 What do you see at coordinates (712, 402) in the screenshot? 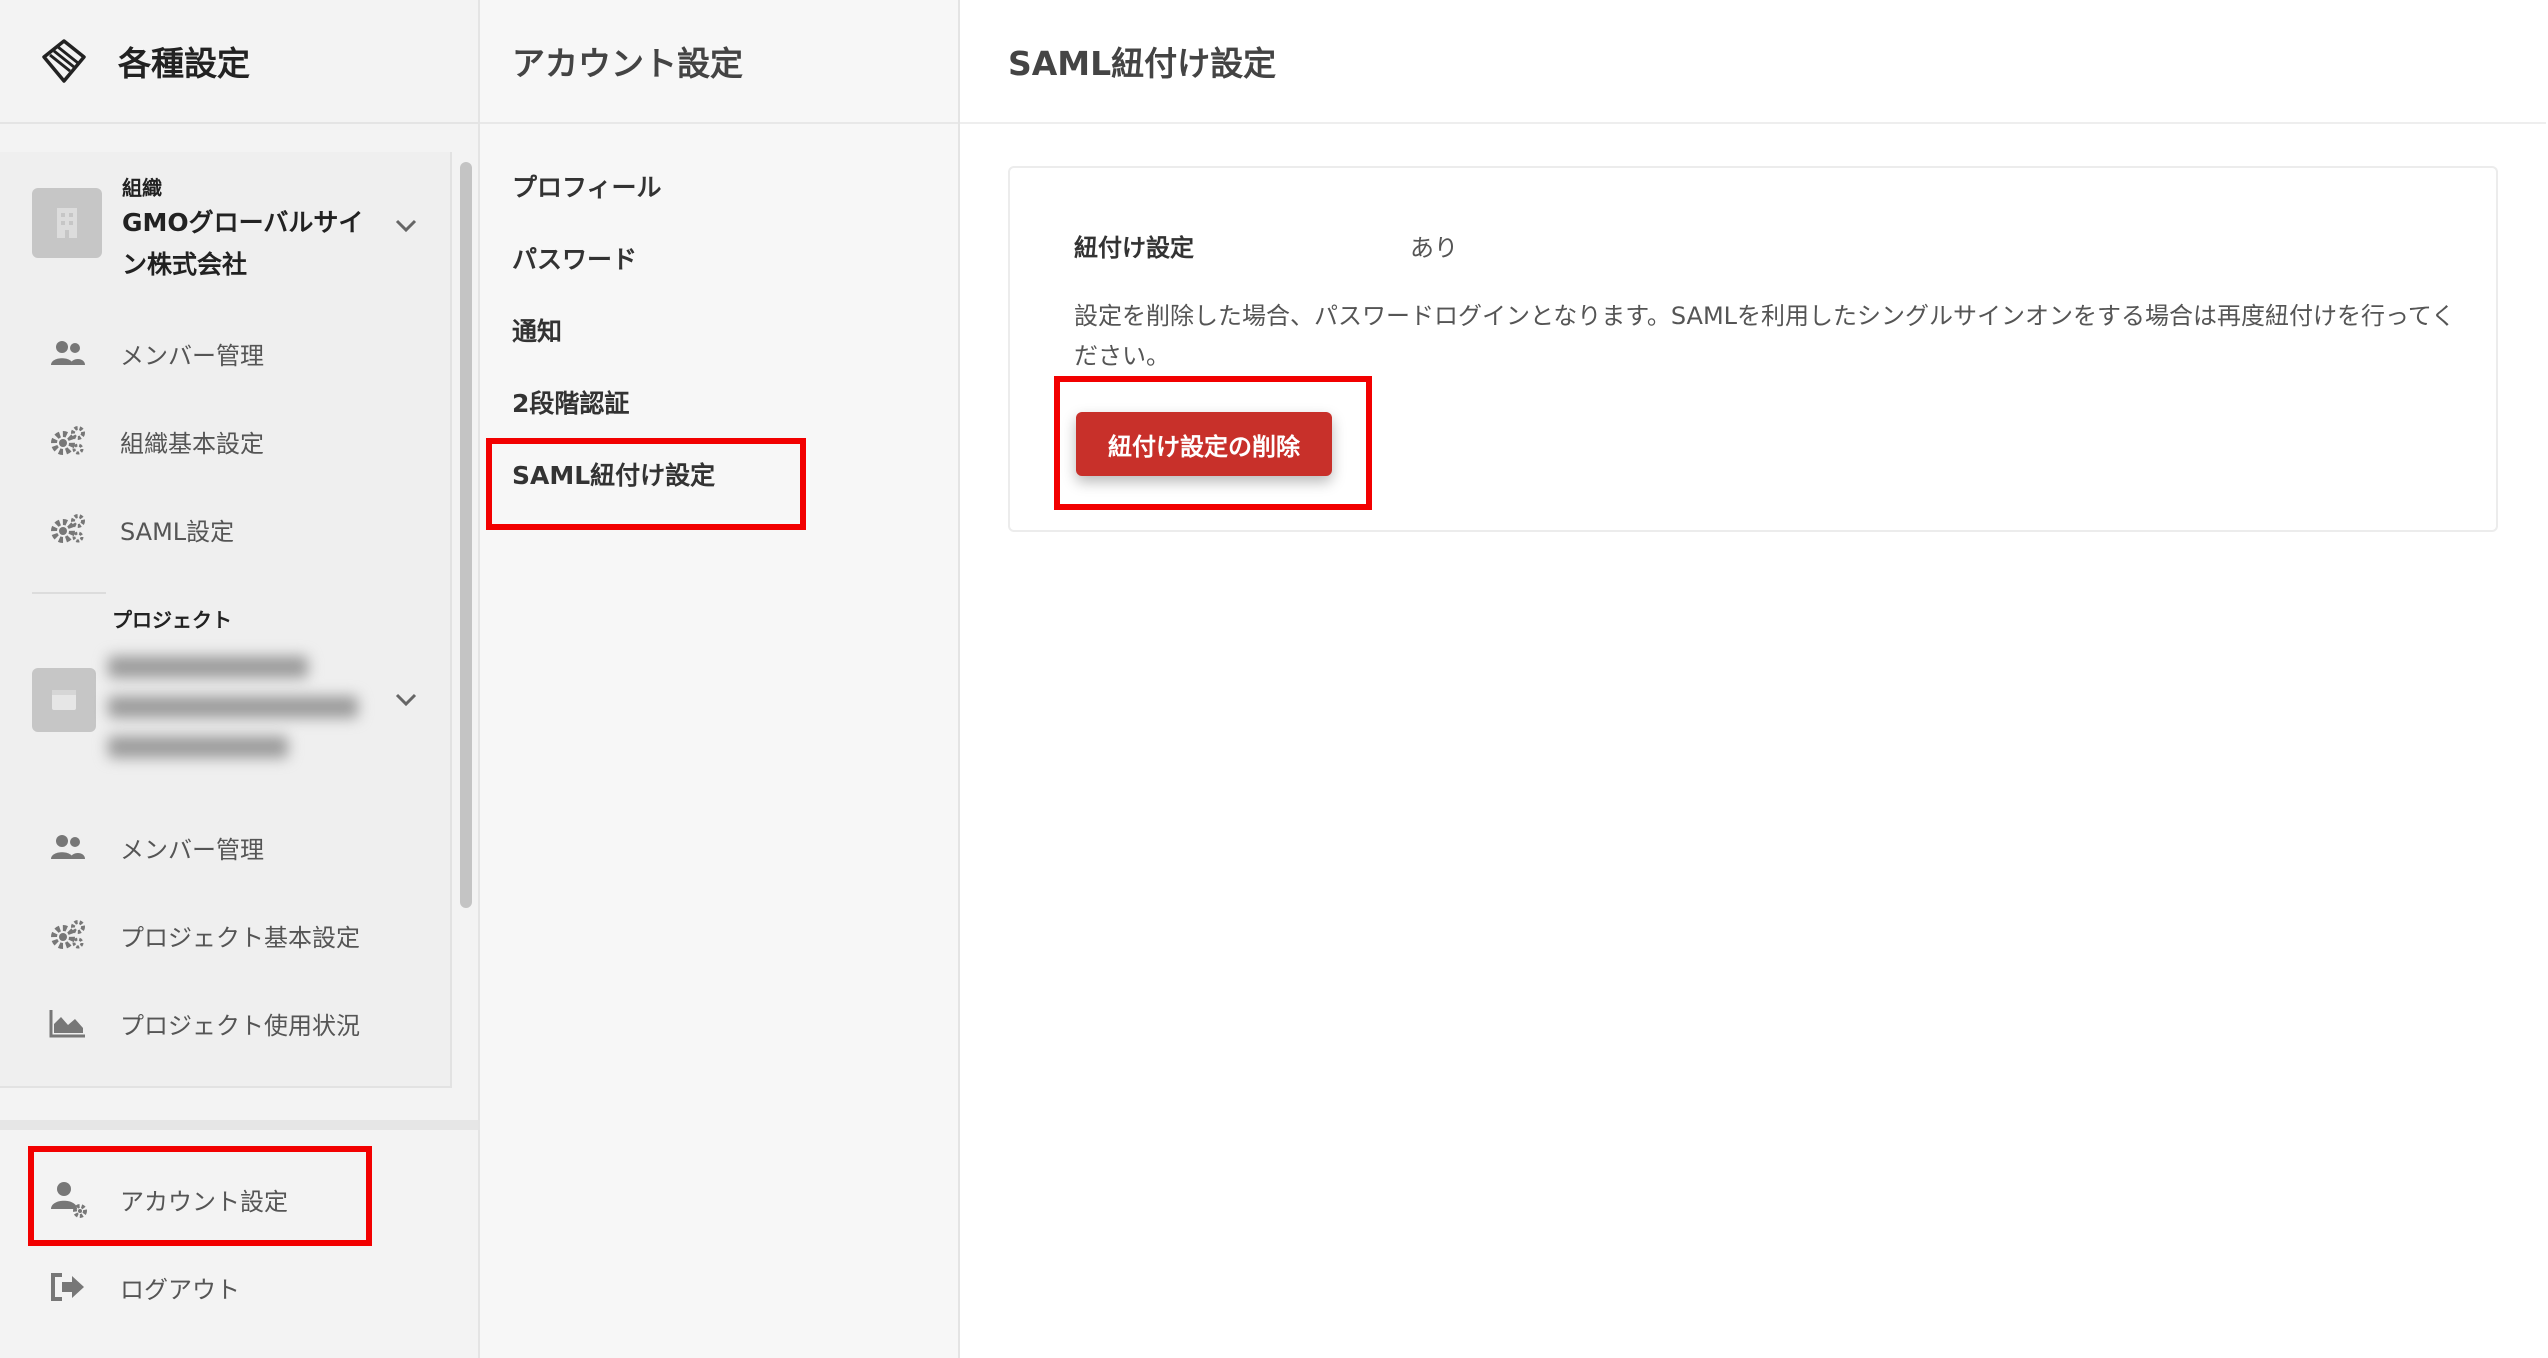
I see `menu-item-two-factor: 2段階認証` at bounding box center [712, 402].